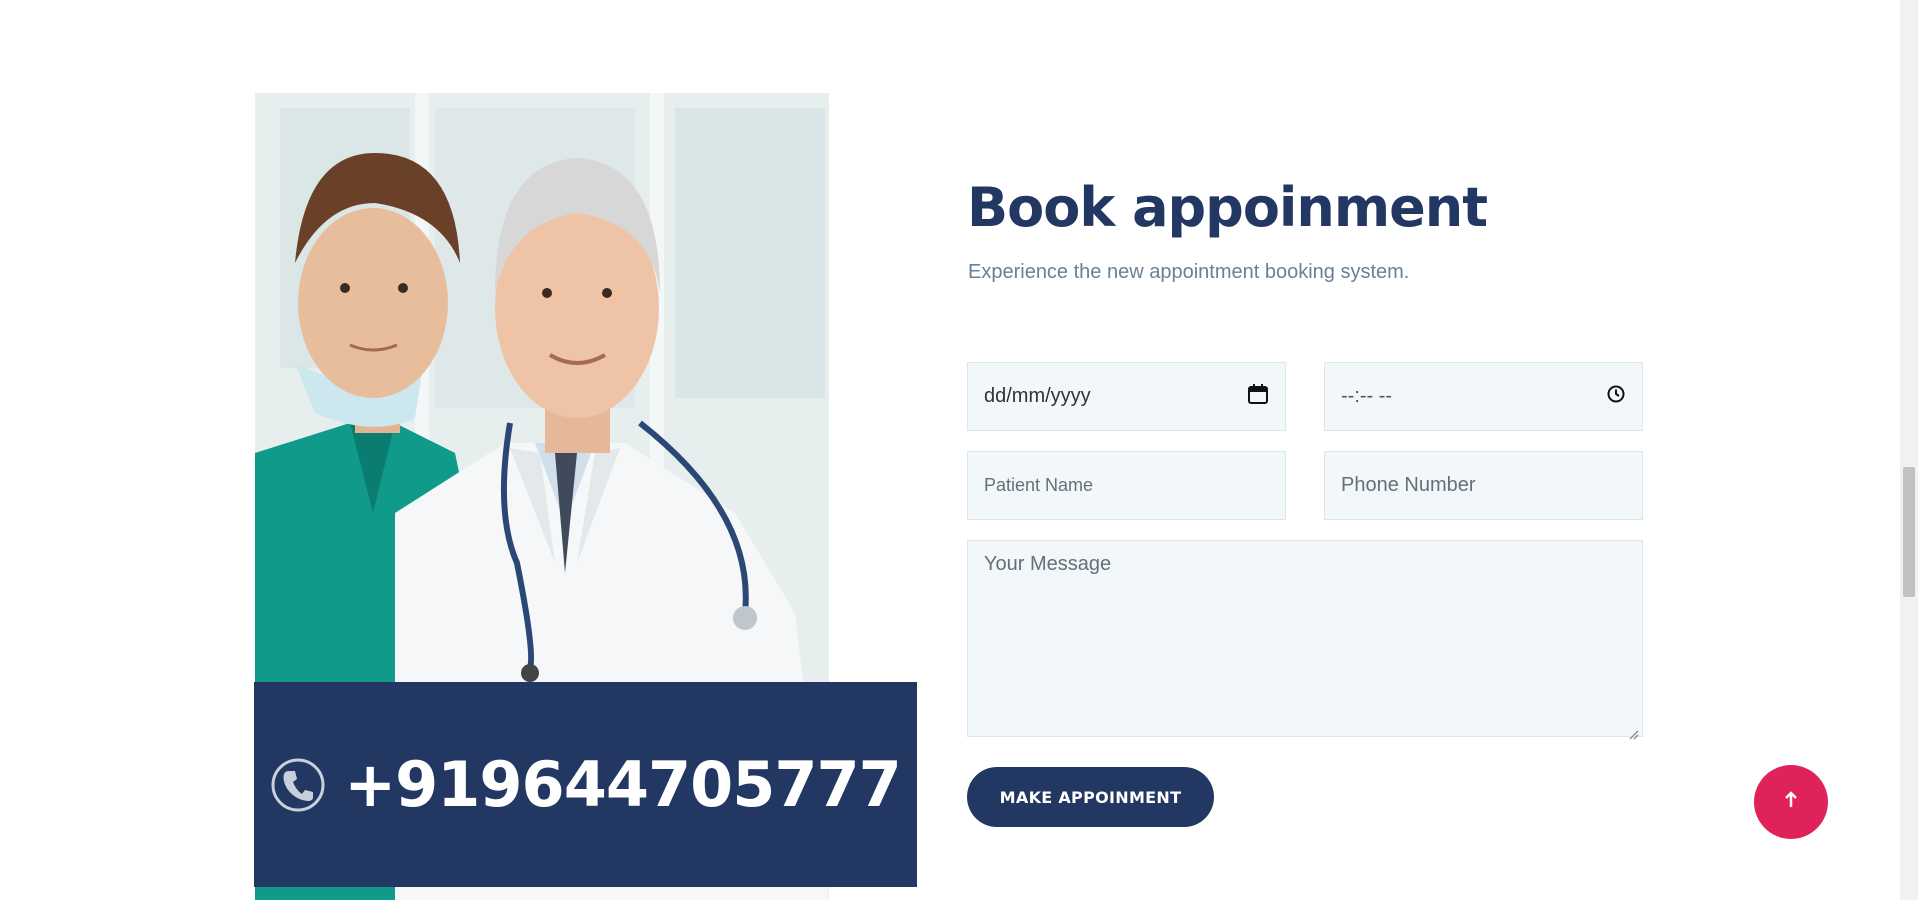  Describe the element at coordinates (298, 785) in the screenshot. I see `phone-icon` at that location.